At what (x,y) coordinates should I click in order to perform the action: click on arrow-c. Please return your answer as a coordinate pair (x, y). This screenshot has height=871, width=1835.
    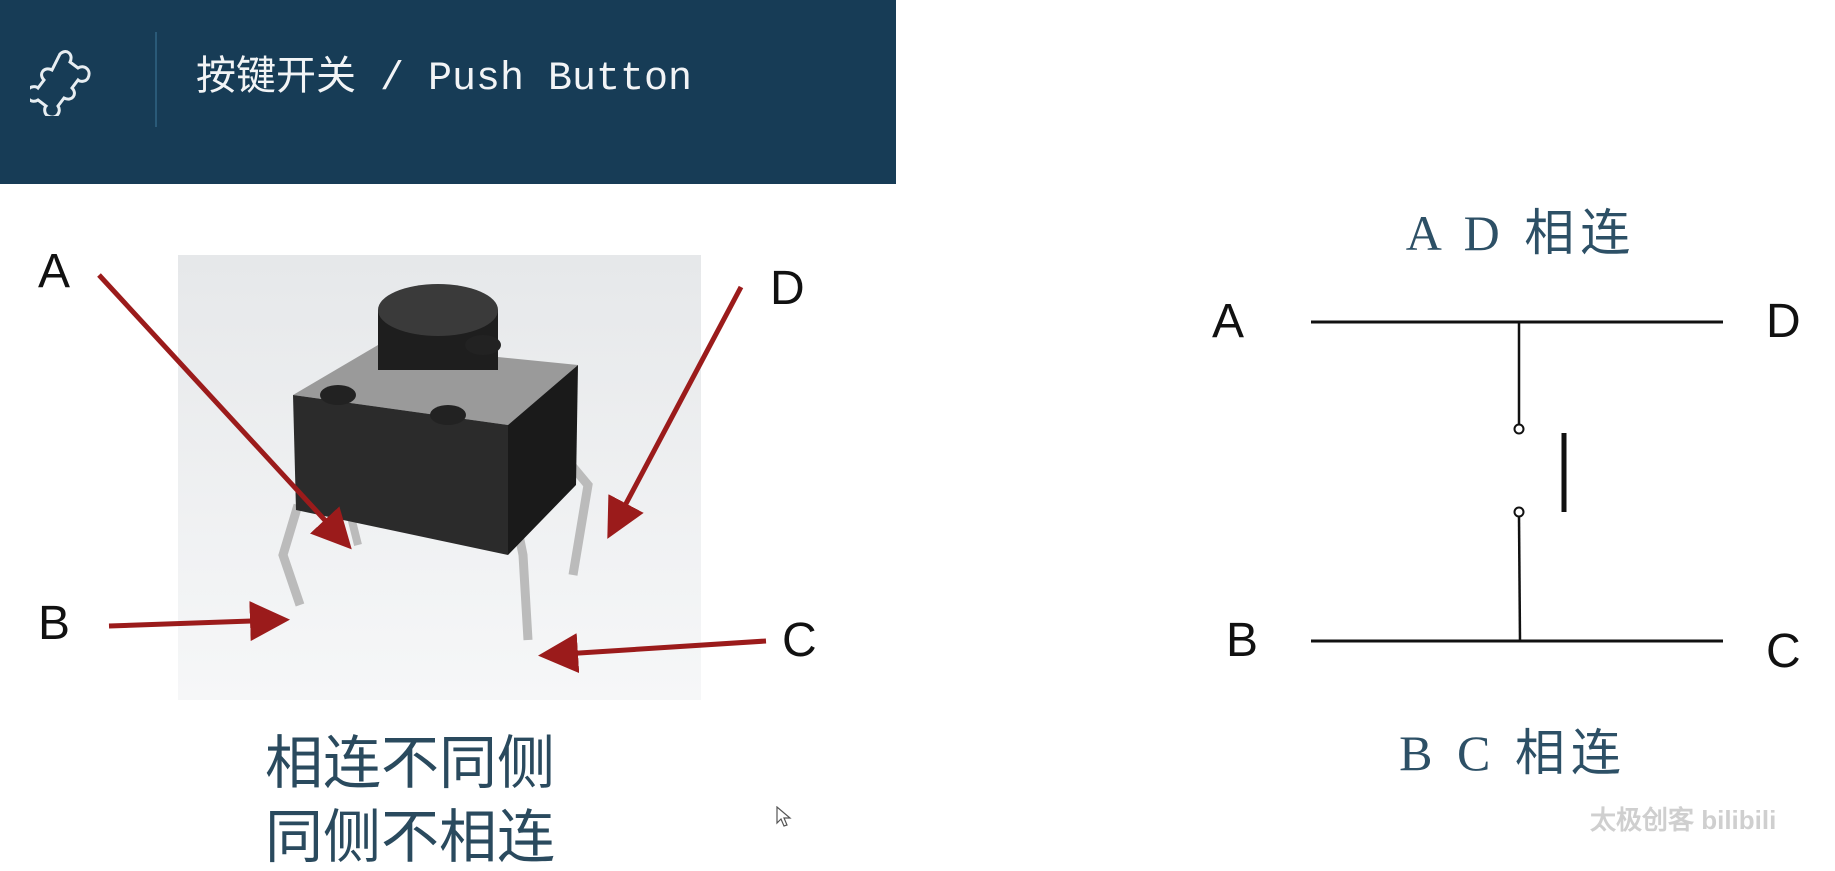
    Looking at the image, I should click on (652, 653).